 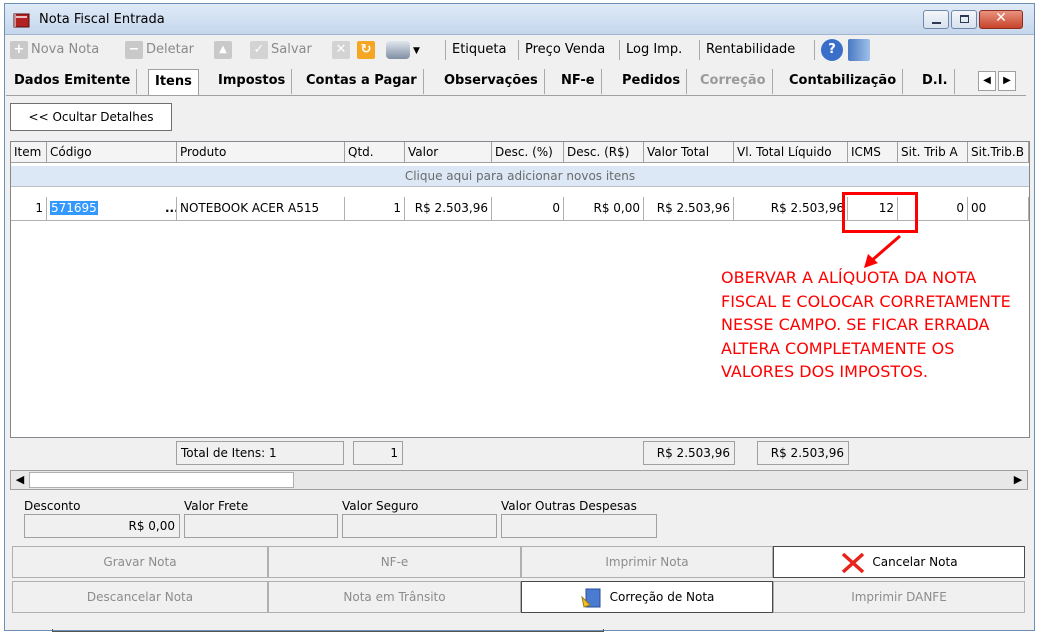 I want to click on maximize-button, so click(x=964, y=19).